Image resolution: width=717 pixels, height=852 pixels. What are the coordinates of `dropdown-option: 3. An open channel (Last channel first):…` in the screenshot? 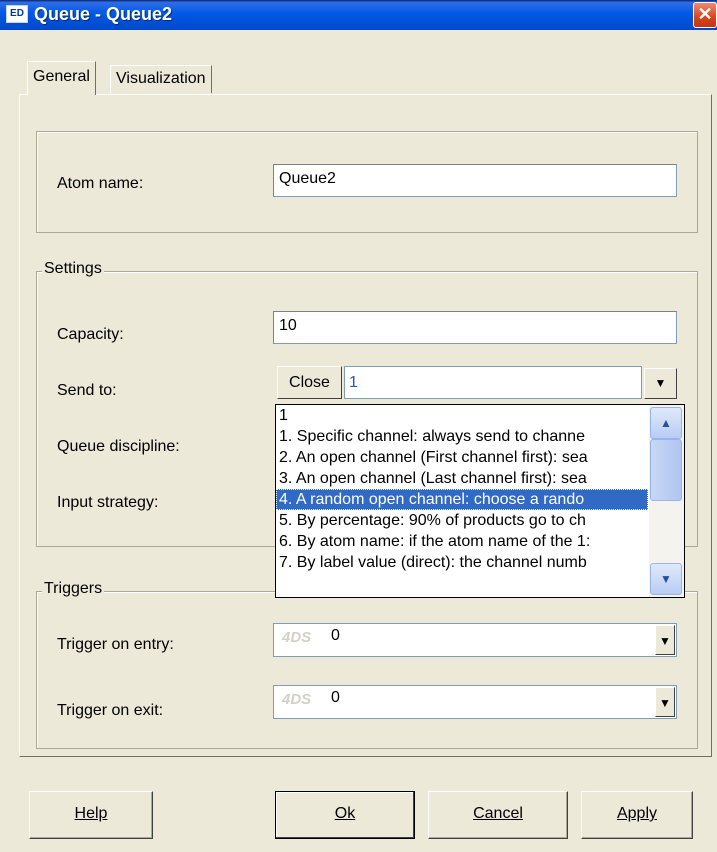 It's located at (462, 478).